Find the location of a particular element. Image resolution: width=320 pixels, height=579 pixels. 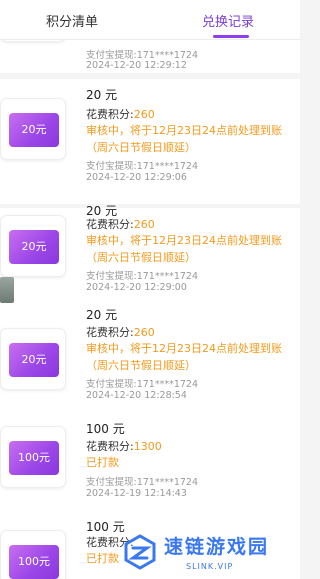

watermark-site: SLINK.VIP is located at coordinates (210, 566).